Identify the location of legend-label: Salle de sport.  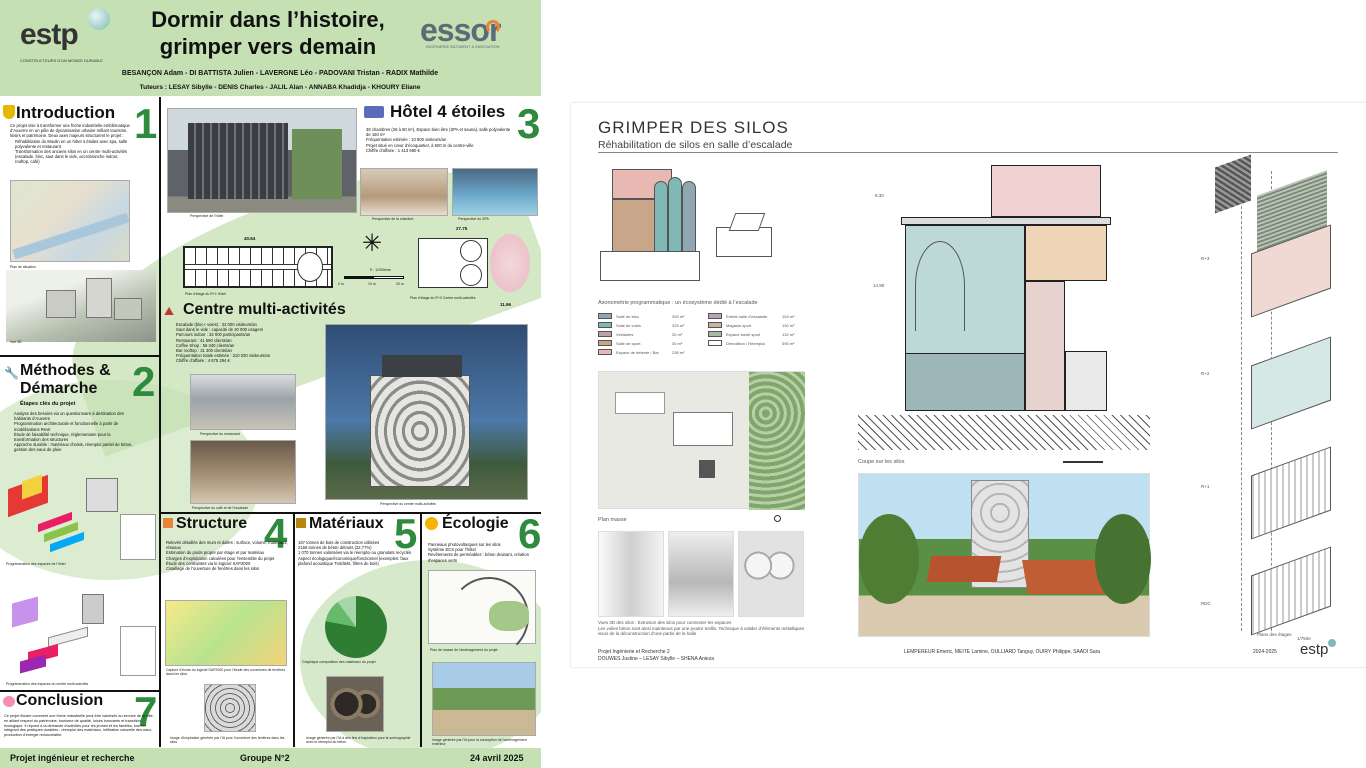
(628, 343).